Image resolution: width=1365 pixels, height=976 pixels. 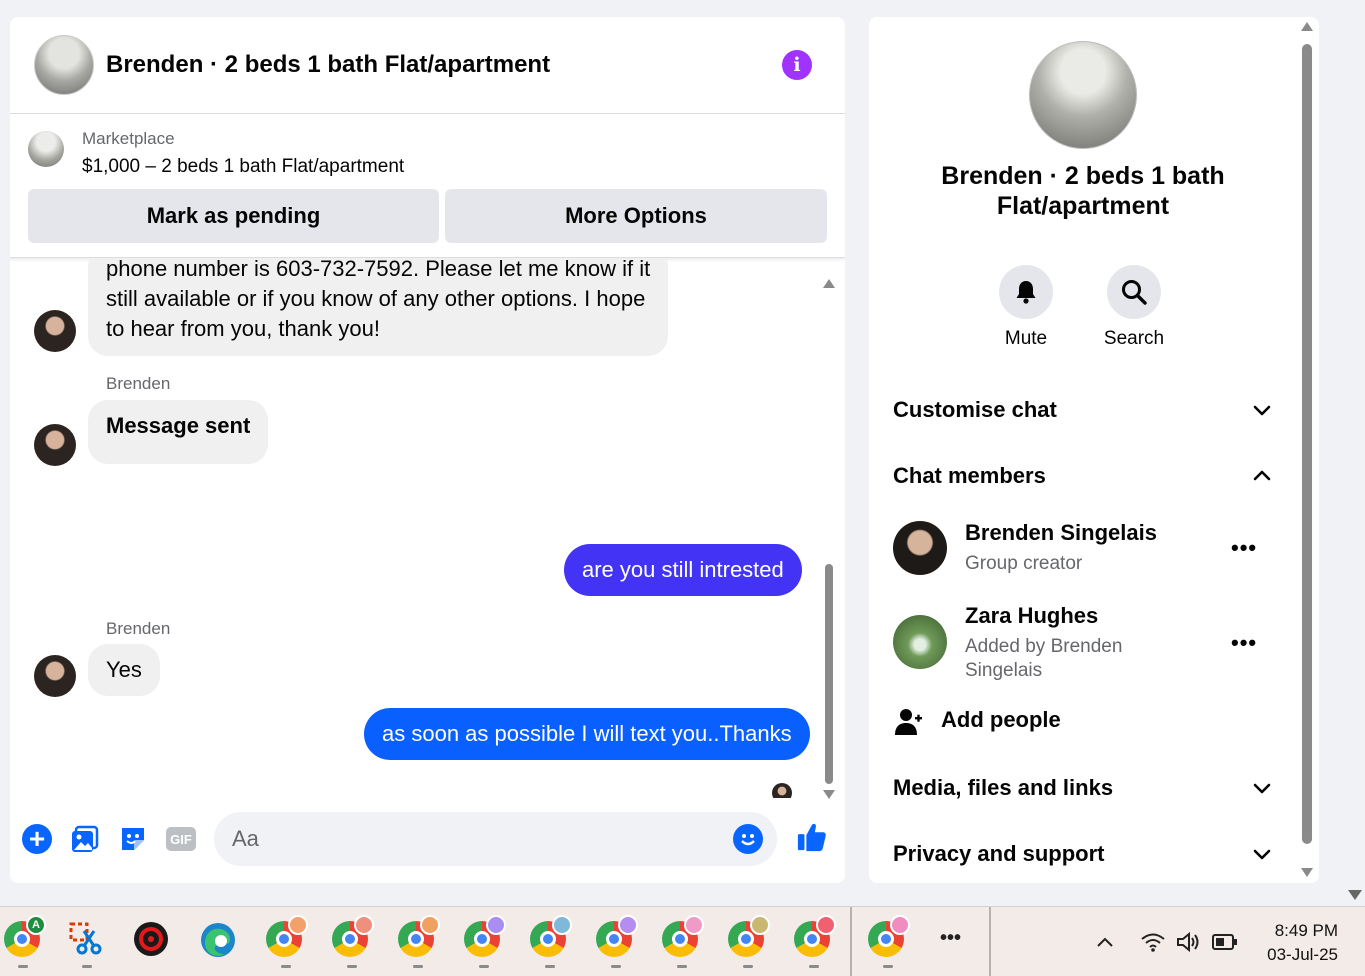 I want to click on chat-title: Brenden · 2 beds 1 bath Flat/apartment, so click(x=328, y=65).